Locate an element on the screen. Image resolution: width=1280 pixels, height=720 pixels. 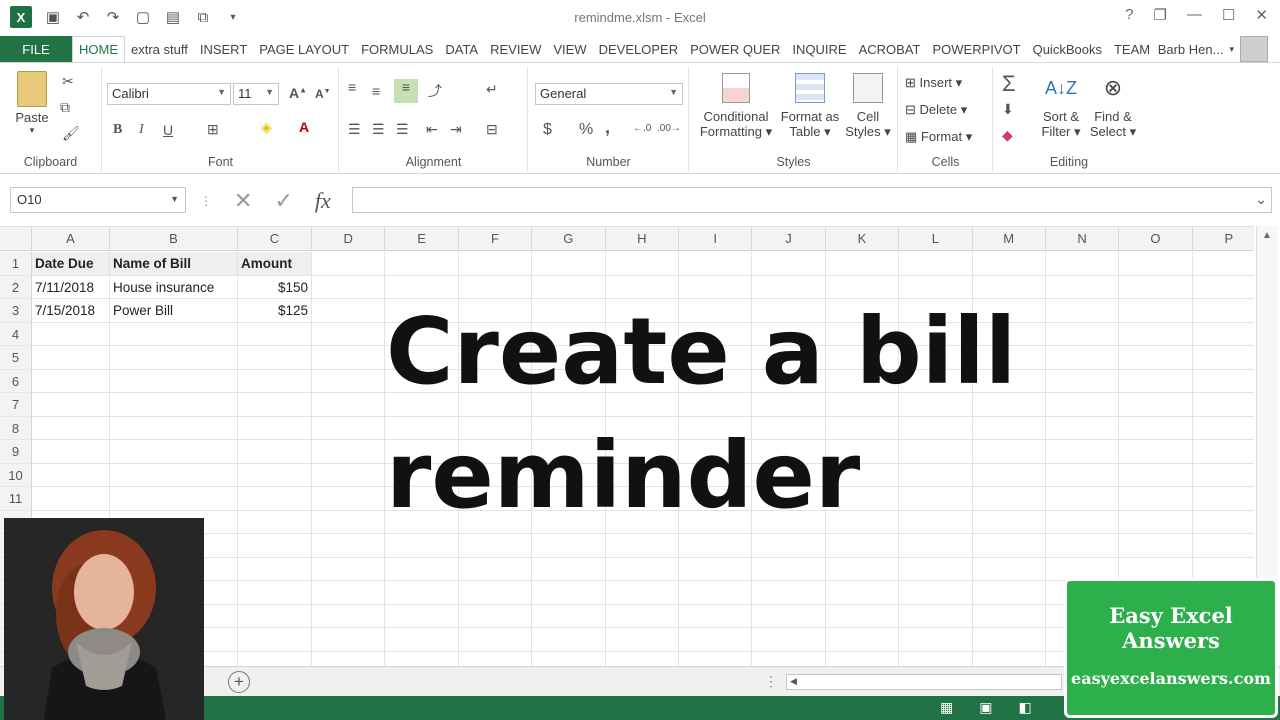
cell-m15 is located at coordinates (1009, 593).